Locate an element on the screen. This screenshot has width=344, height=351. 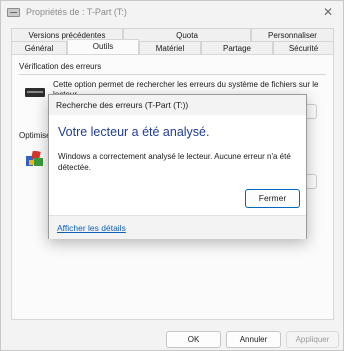
ok-button: OK is located at coordinates (193, 339).